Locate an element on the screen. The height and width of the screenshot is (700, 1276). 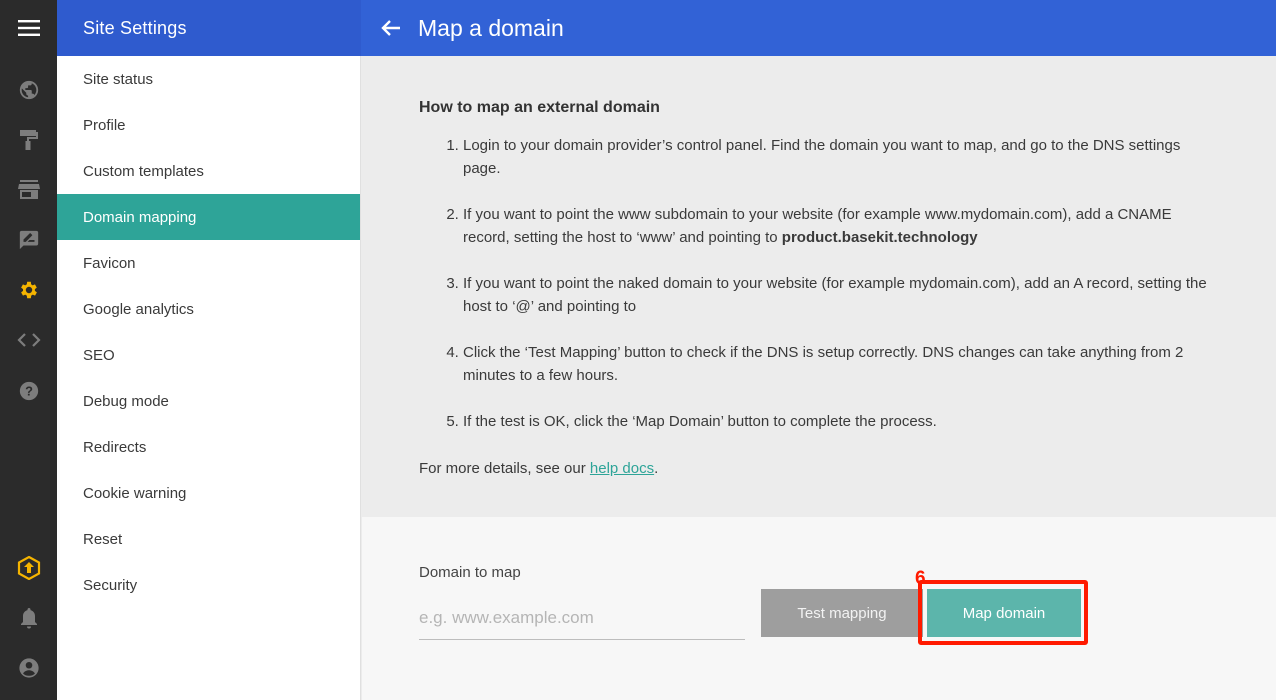
sidebar-item-site-status: Site status is located at coordinates (208, 79).